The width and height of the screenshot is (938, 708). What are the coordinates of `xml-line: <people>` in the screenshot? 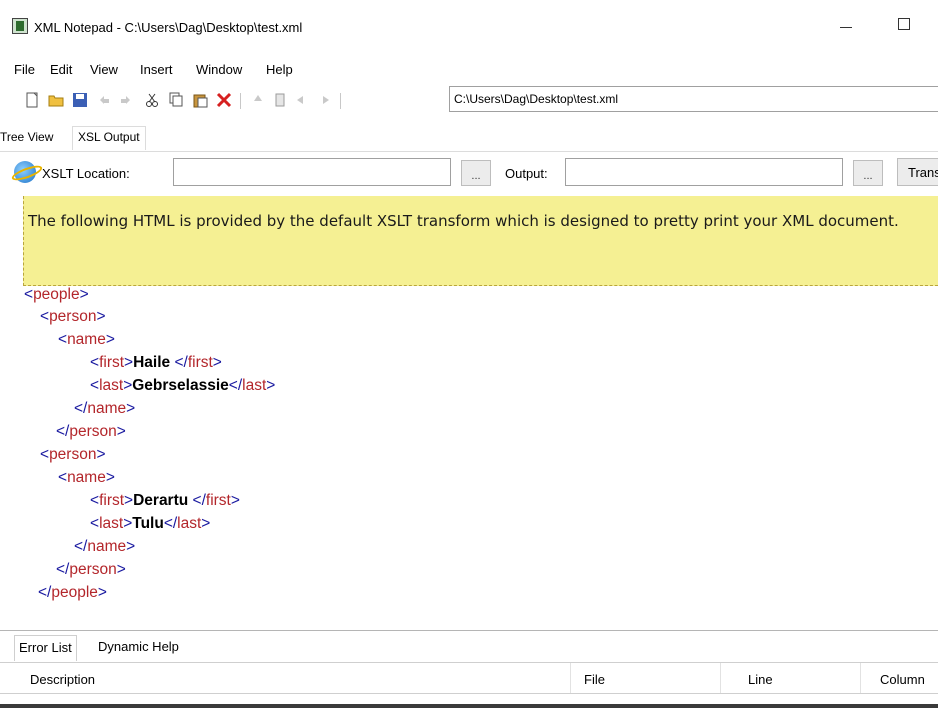 It's located at (56, 294).